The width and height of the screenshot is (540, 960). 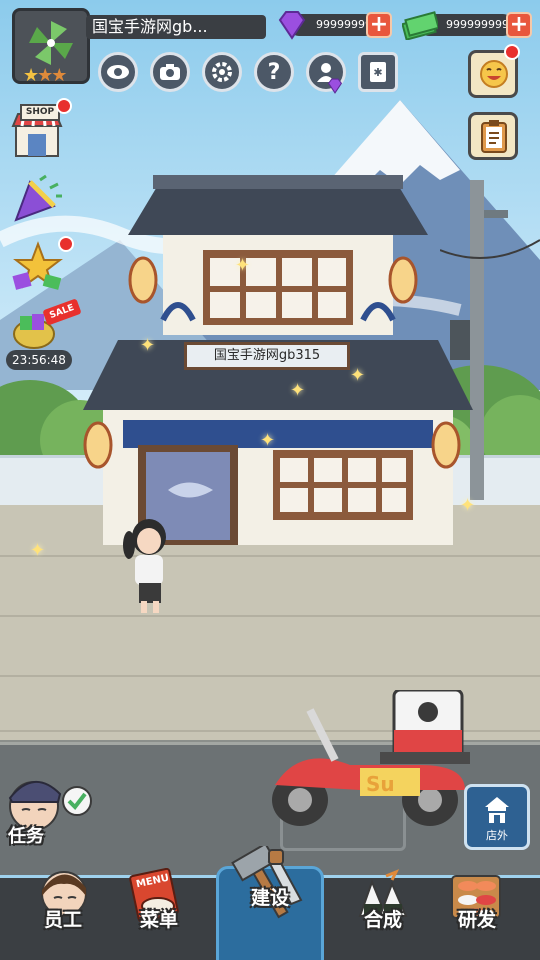 I want to click on album-icon: ✱, so click(x=378, y=72).